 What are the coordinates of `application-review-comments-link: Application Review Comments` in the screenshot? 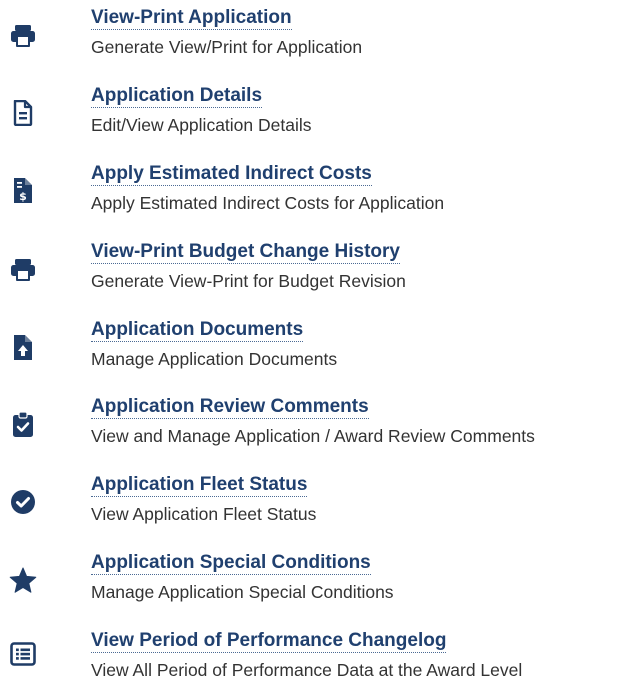 It's located at (230, 407).